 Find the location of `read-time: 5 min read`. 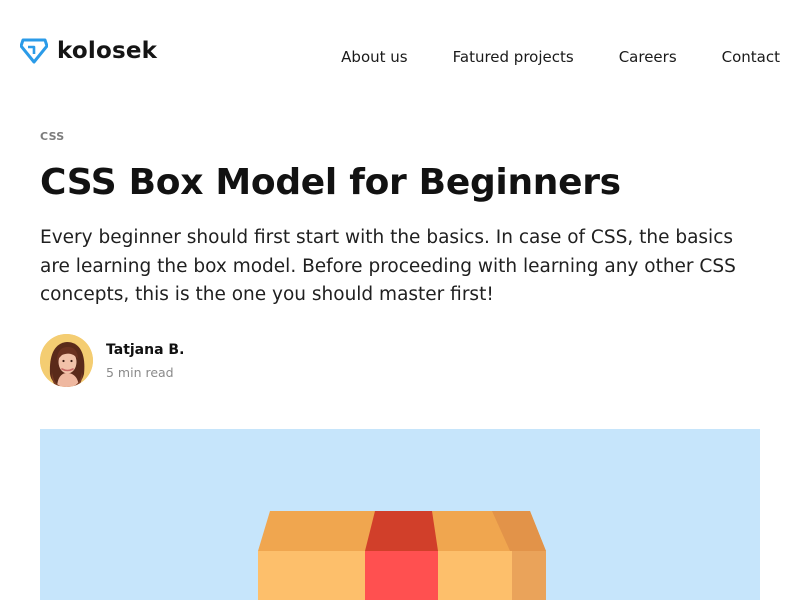

read-time: 5 min read is located at coordinates (140, 372).